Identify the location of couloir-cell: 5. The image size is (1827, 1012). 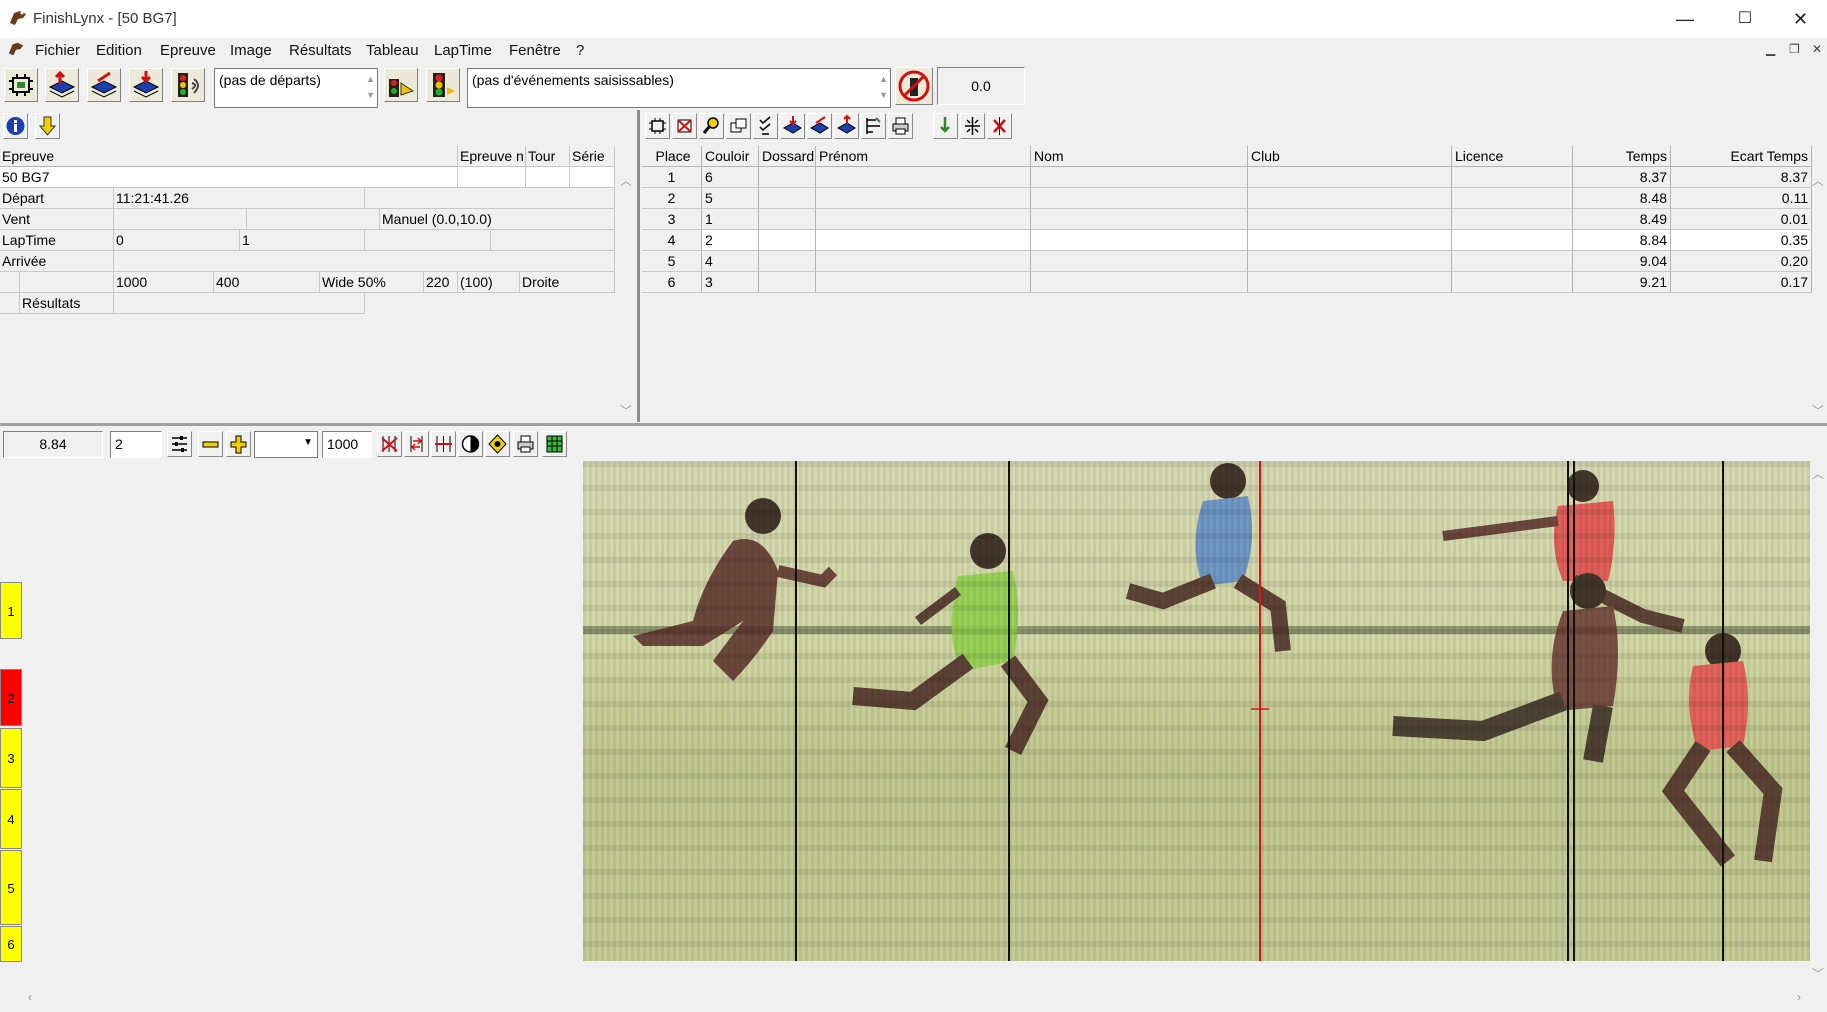
(730, 198).